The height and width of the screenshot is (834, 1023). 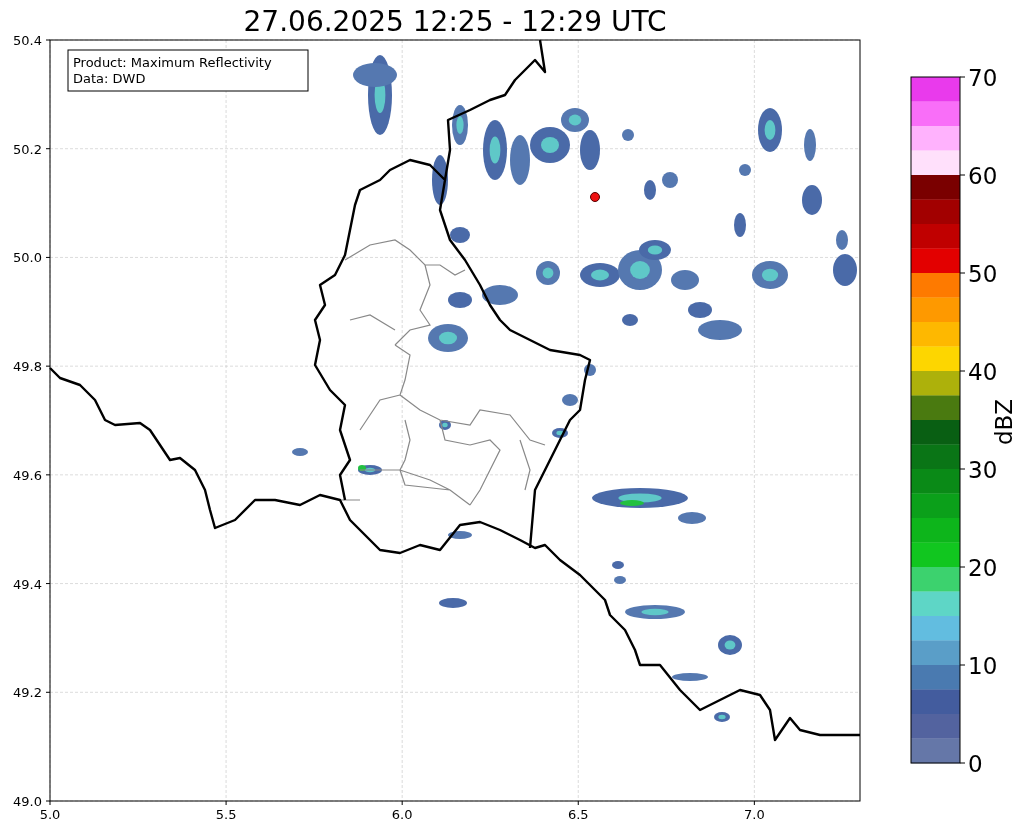 What do you see at coordinates (578, 814) in the screenshot?
I see `tick-label: 6.5` at bounding box center [578, 814].